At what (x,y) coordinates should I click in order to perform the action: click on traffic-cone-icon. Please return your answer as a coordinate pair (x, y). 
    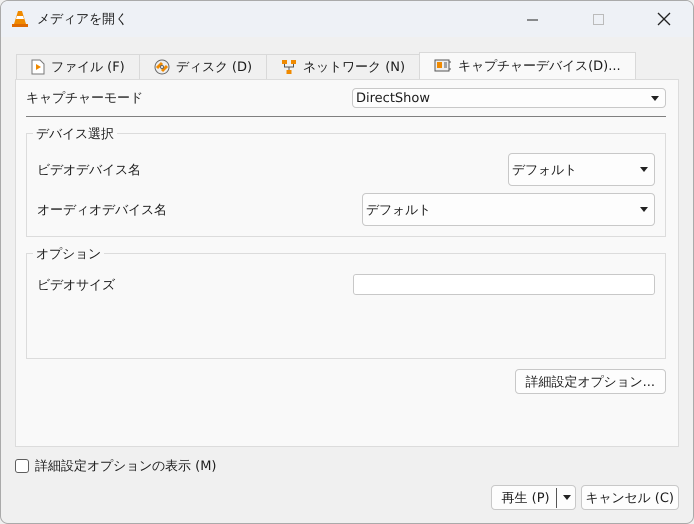
    Looking at the image, I should click on (20, 19).